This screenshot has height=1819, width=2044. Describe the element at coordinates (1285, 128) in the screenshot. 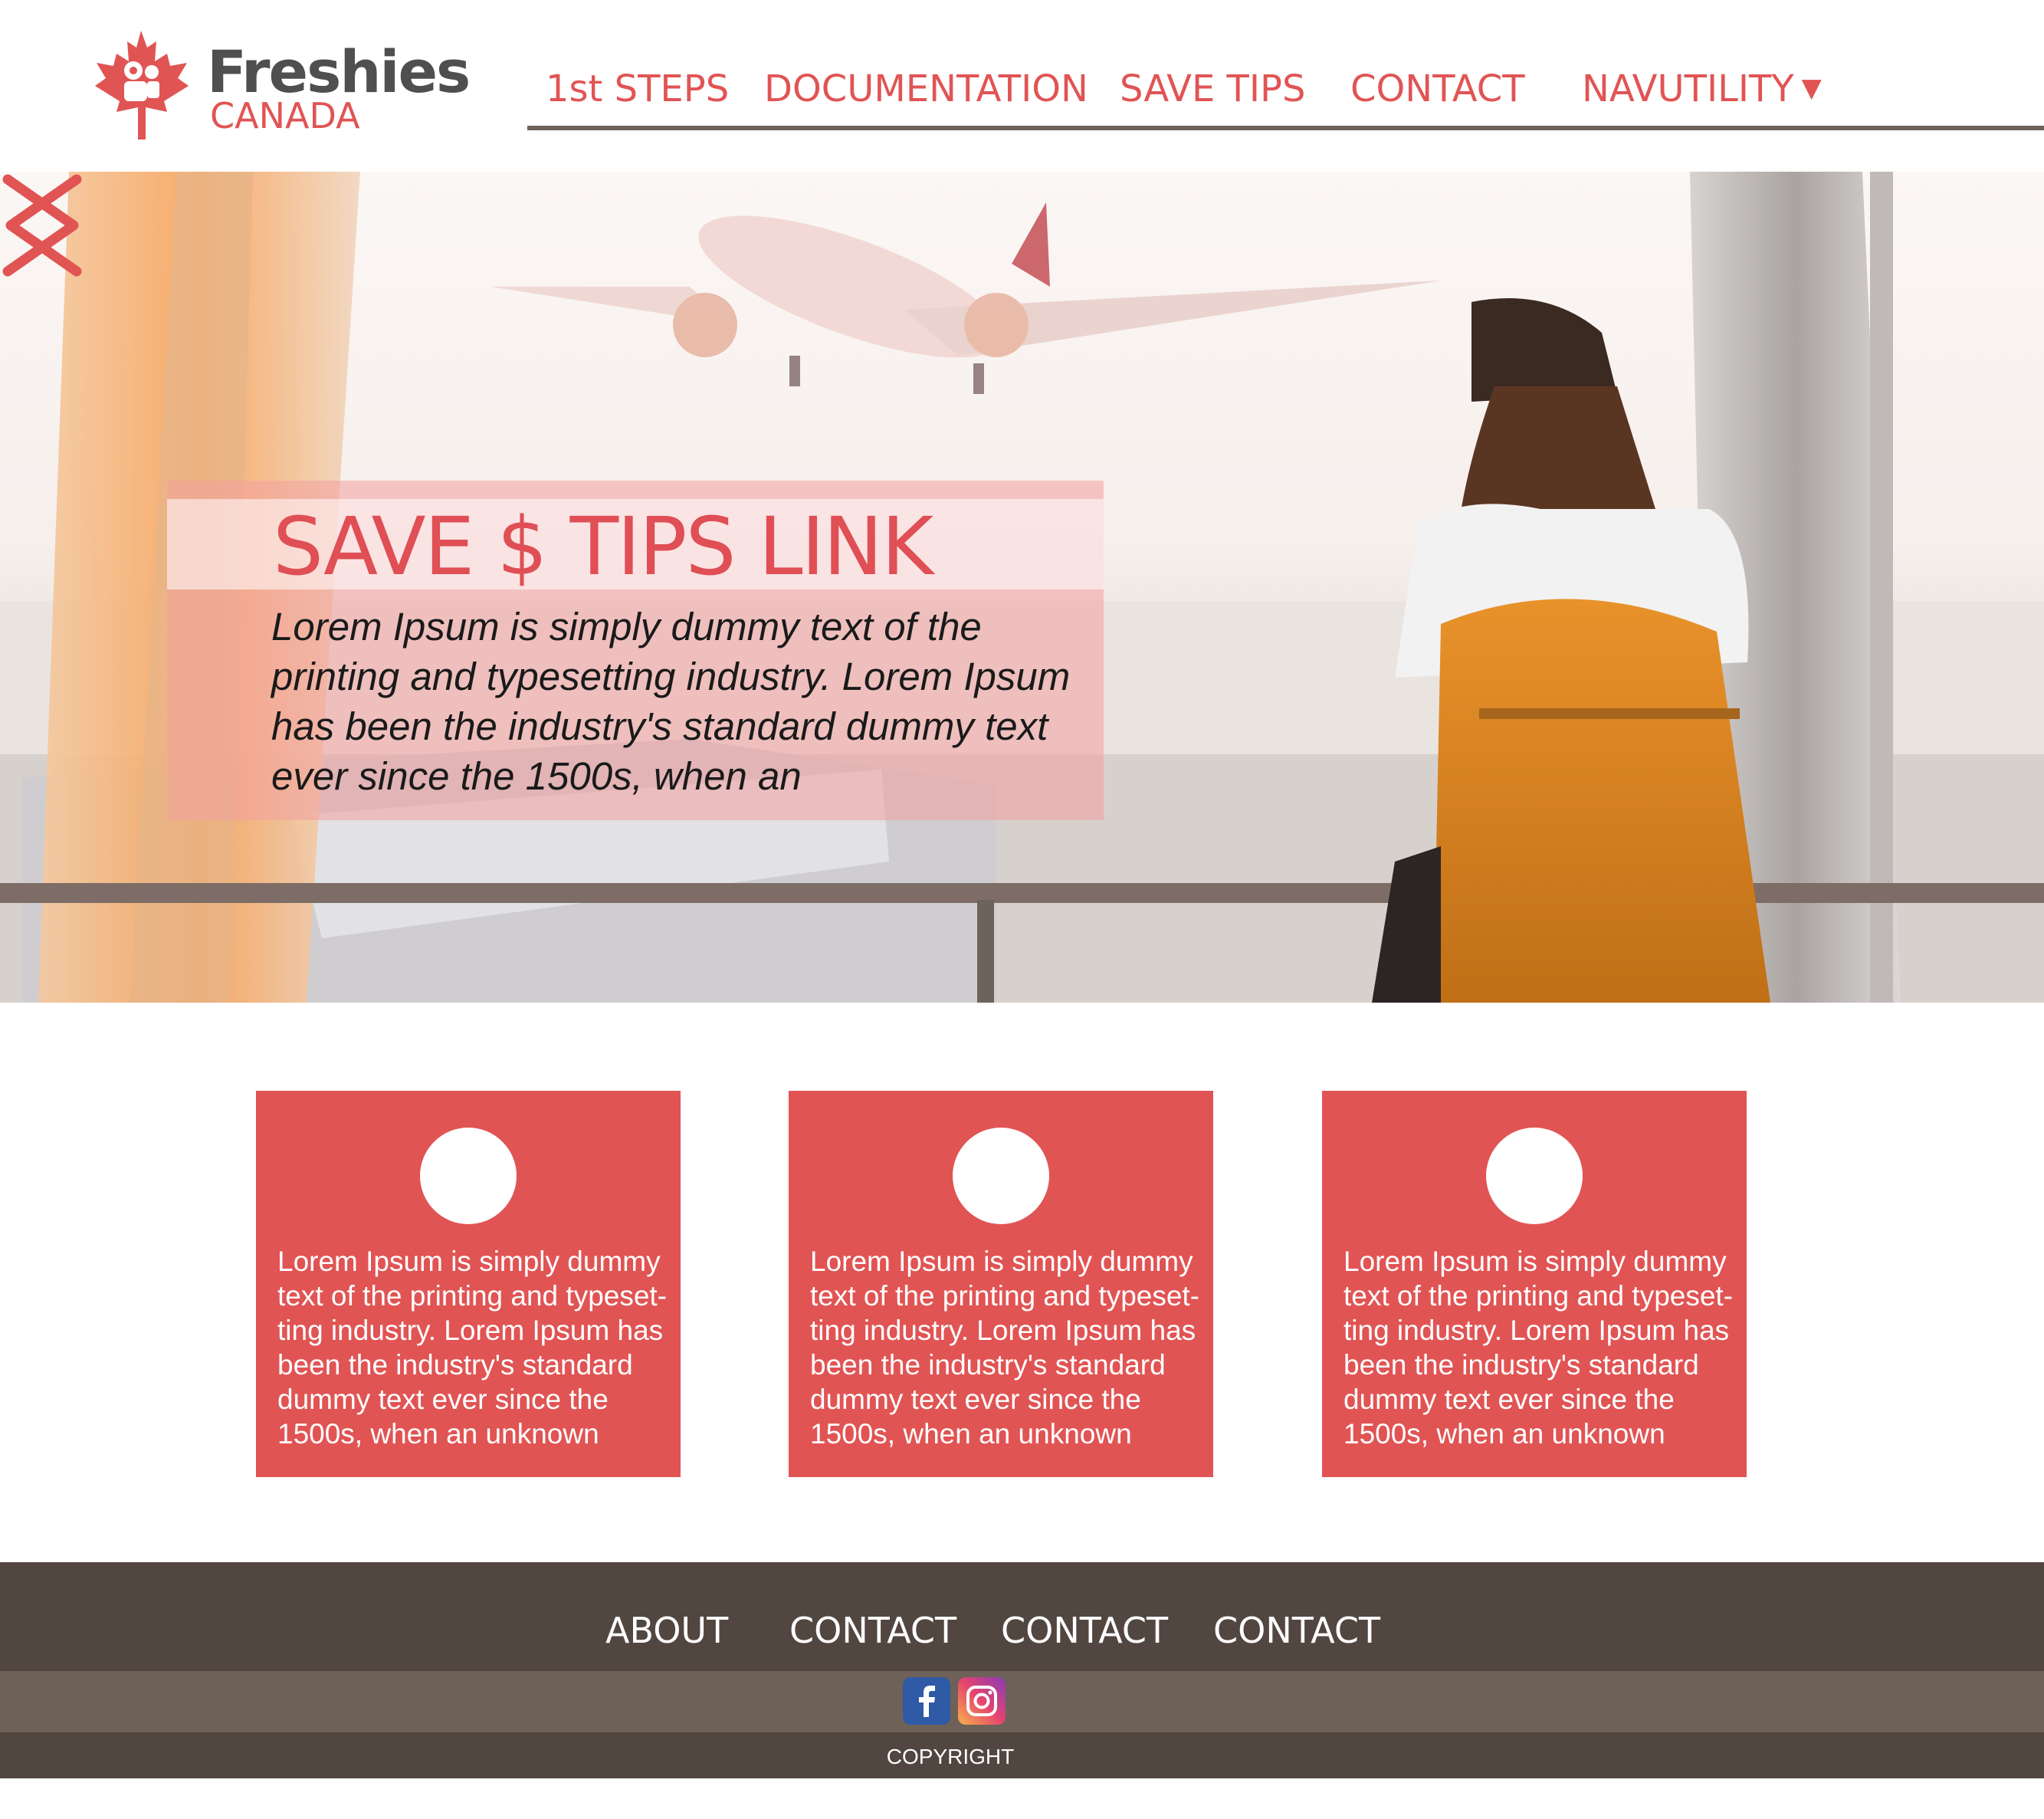

I see `nav-underline` at that location.